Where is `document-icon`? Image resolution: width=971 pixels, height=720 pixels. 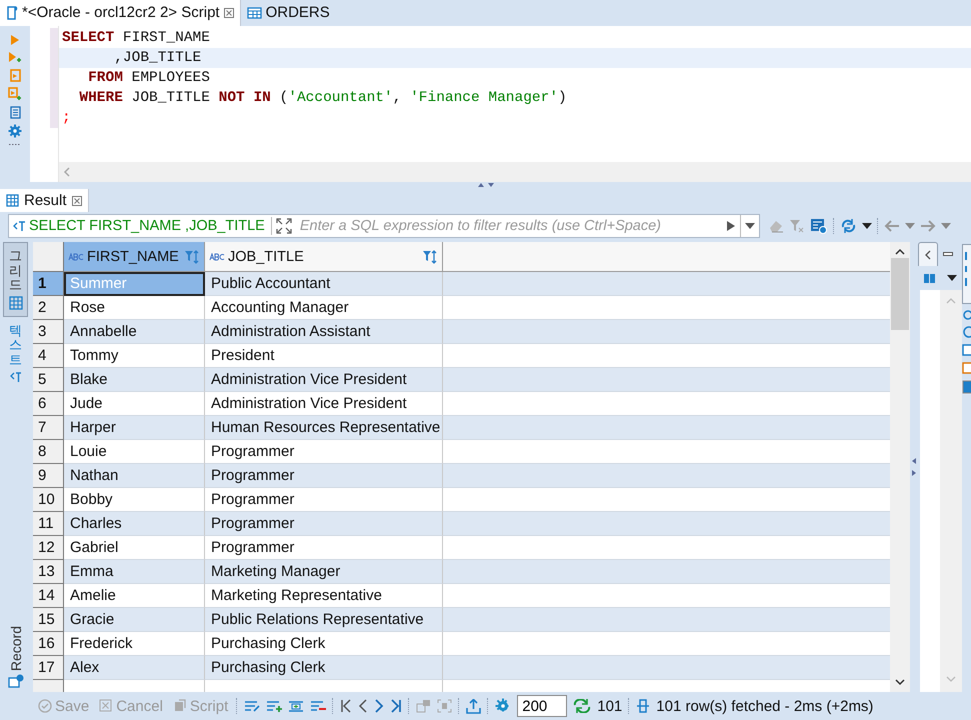 document-icon is located at coordinates (15, 112).